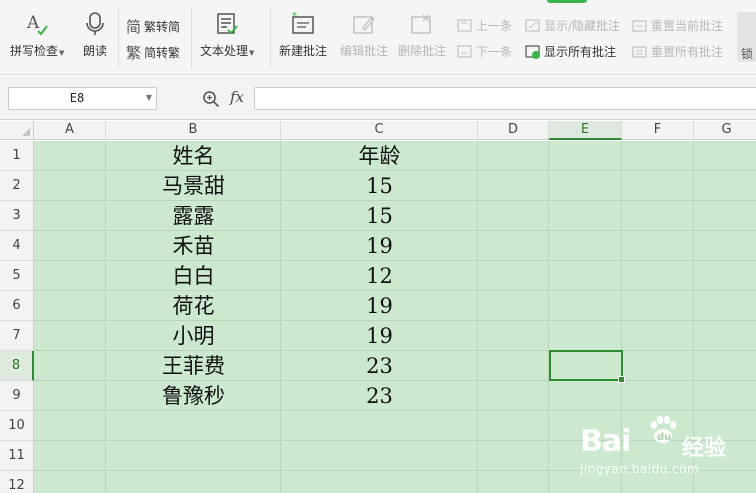 The height and width of the screenshot is (493, 756). I want to click on column-header-c: C, so click(379, 130).